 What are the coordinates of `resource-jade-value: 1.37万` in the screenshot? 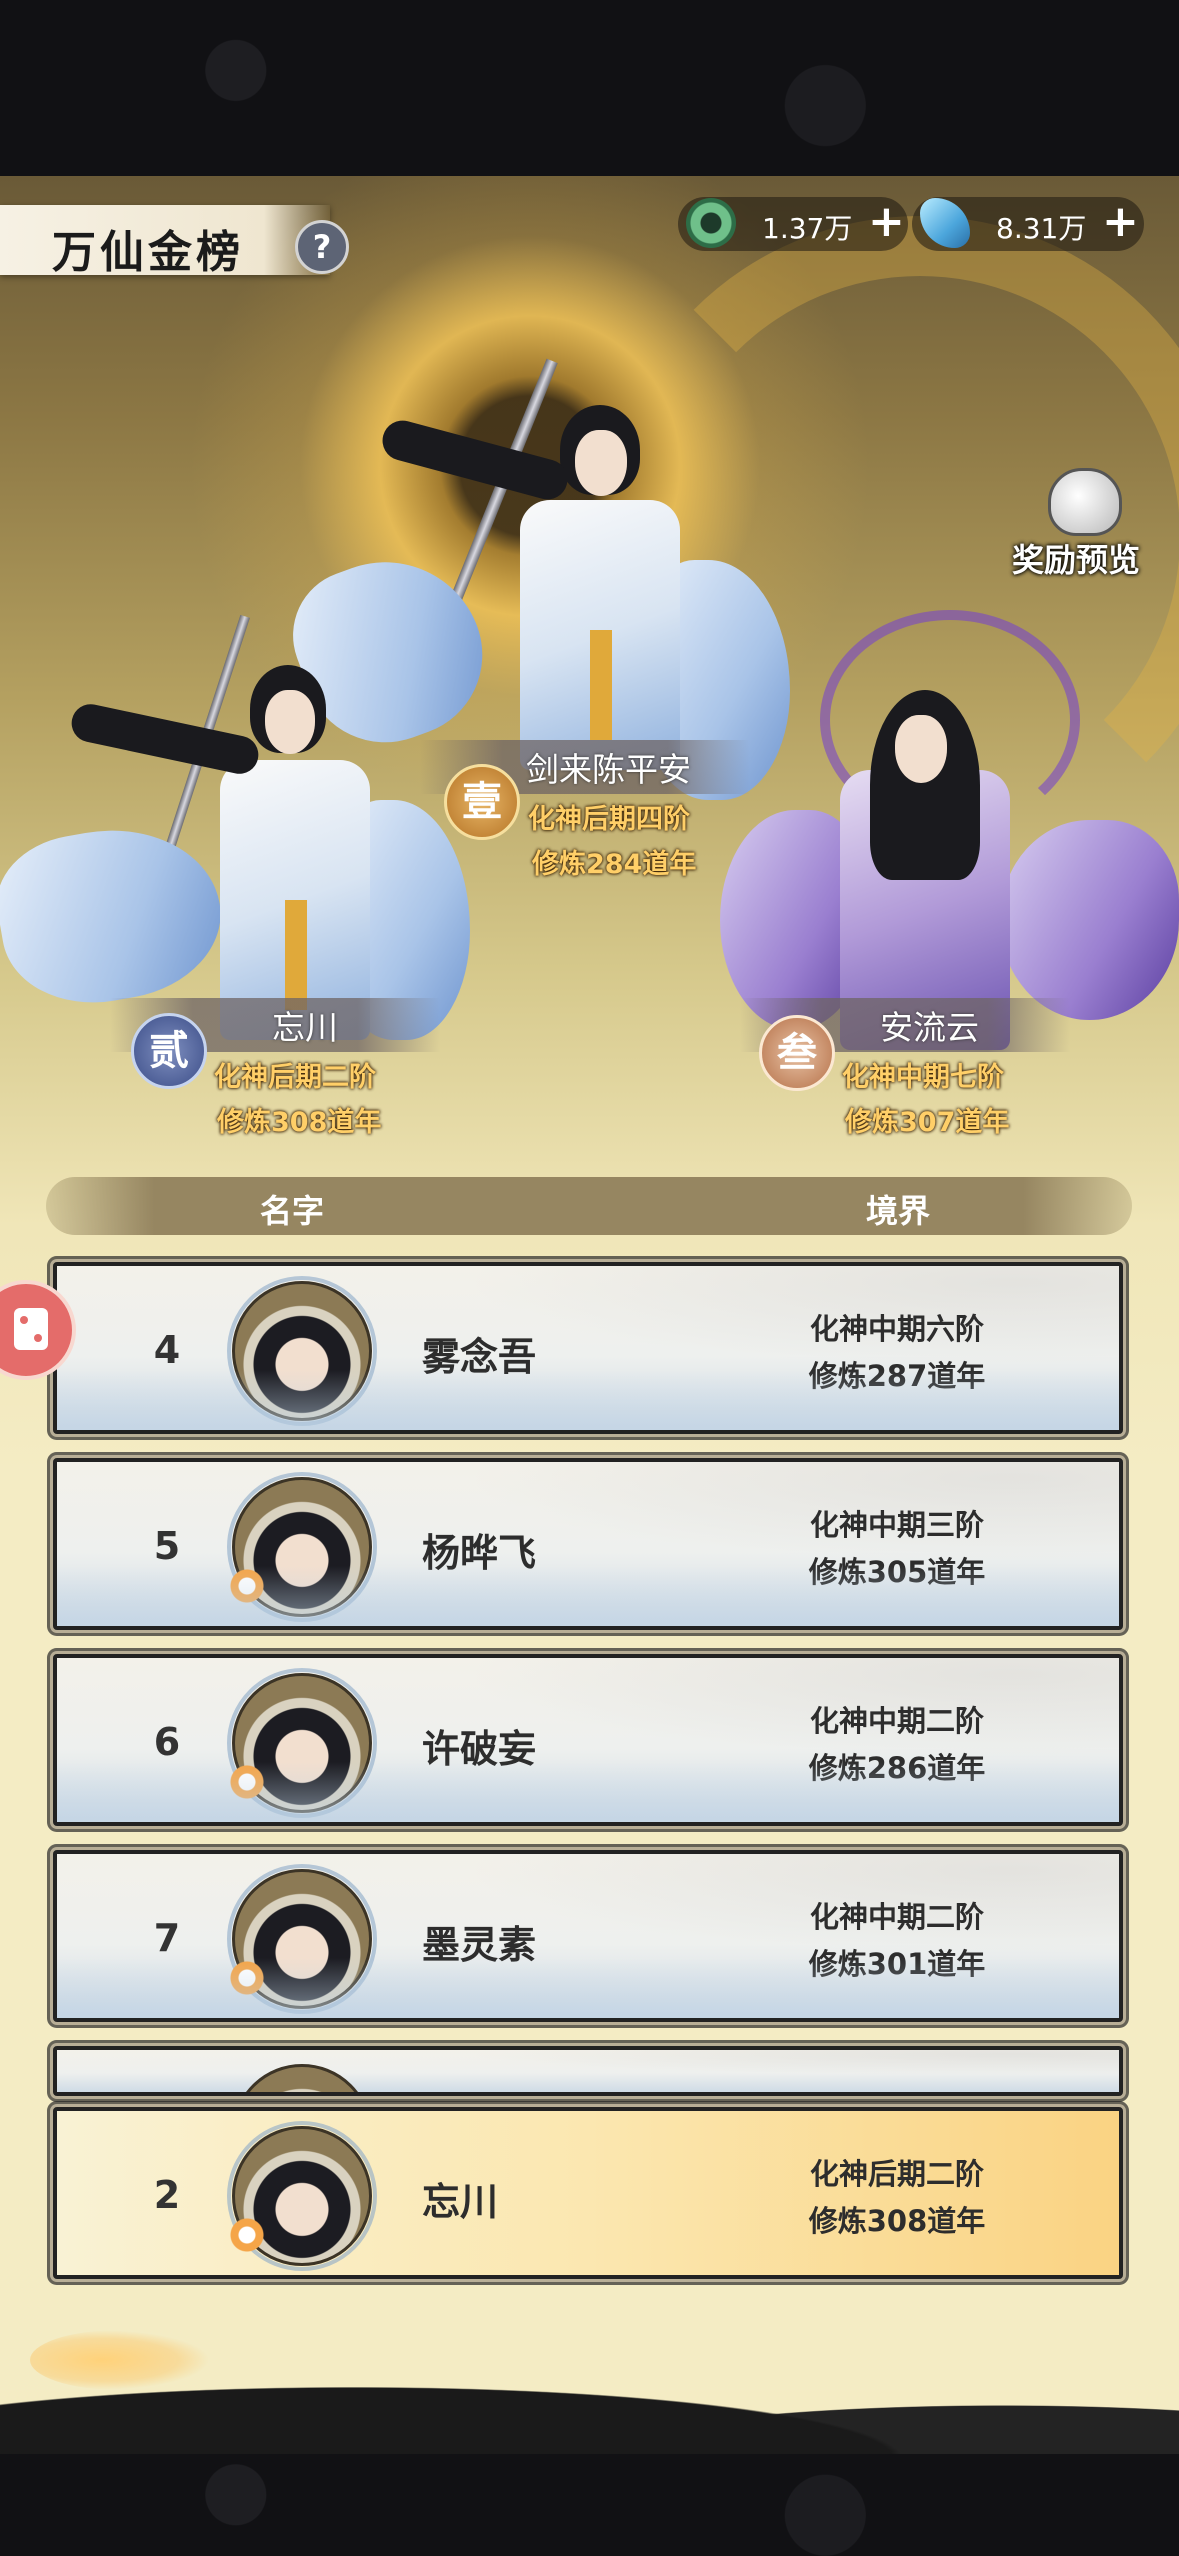 It's located at (807, 228).